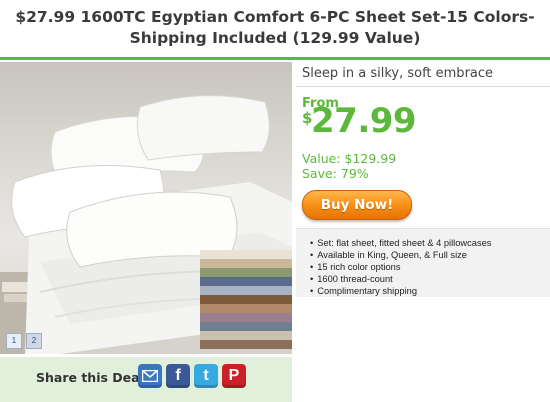 Image resolution: width=550 pixels, height=402 pixels. I want to click on gallery-page-2: 2, so click(34, 341).